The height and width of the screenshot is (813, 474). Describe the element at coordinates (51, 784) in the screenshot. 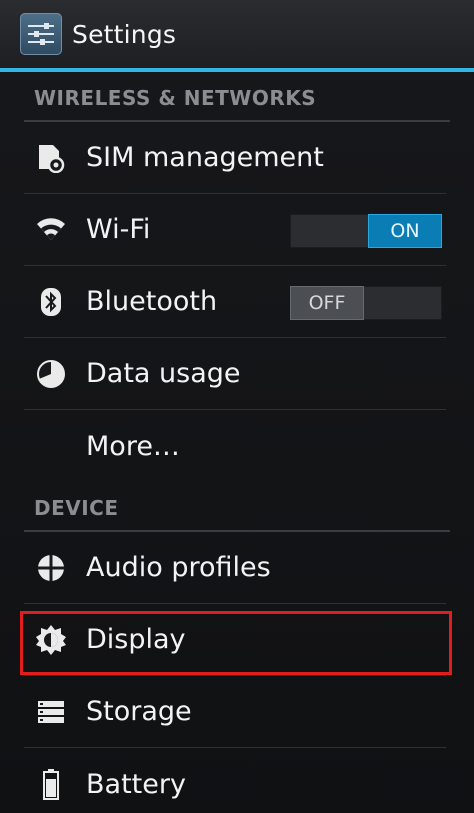

I see `battery-icon` at that location.